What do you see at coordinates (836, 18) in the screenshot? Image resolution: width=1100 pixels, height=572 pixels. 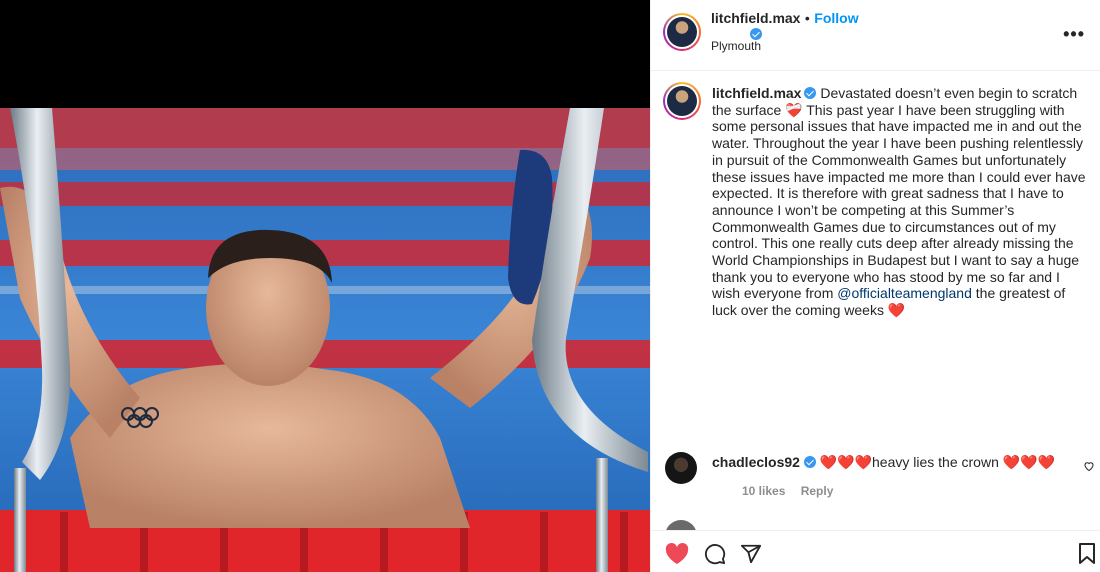 I see `follow-button: Follow` at bounding box center [836, 18].